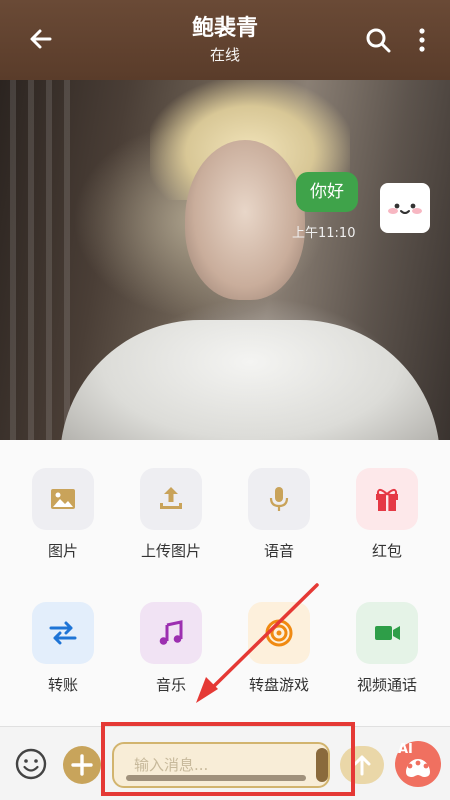  I want to click on emoji-icon, so click(31, 764).